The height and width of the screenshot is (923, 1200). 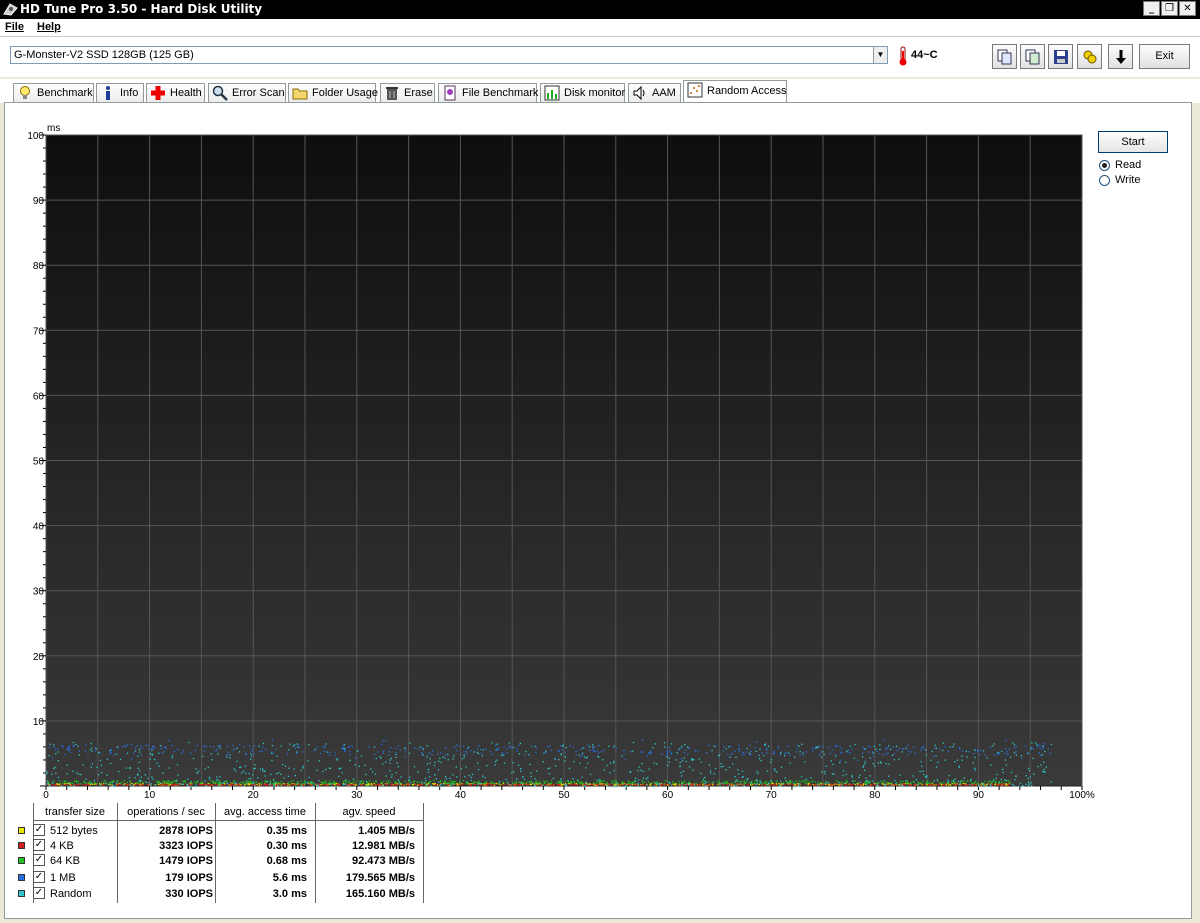 I want to click on speed-value: 92.473 MB/s, so click(x=383, y=861).